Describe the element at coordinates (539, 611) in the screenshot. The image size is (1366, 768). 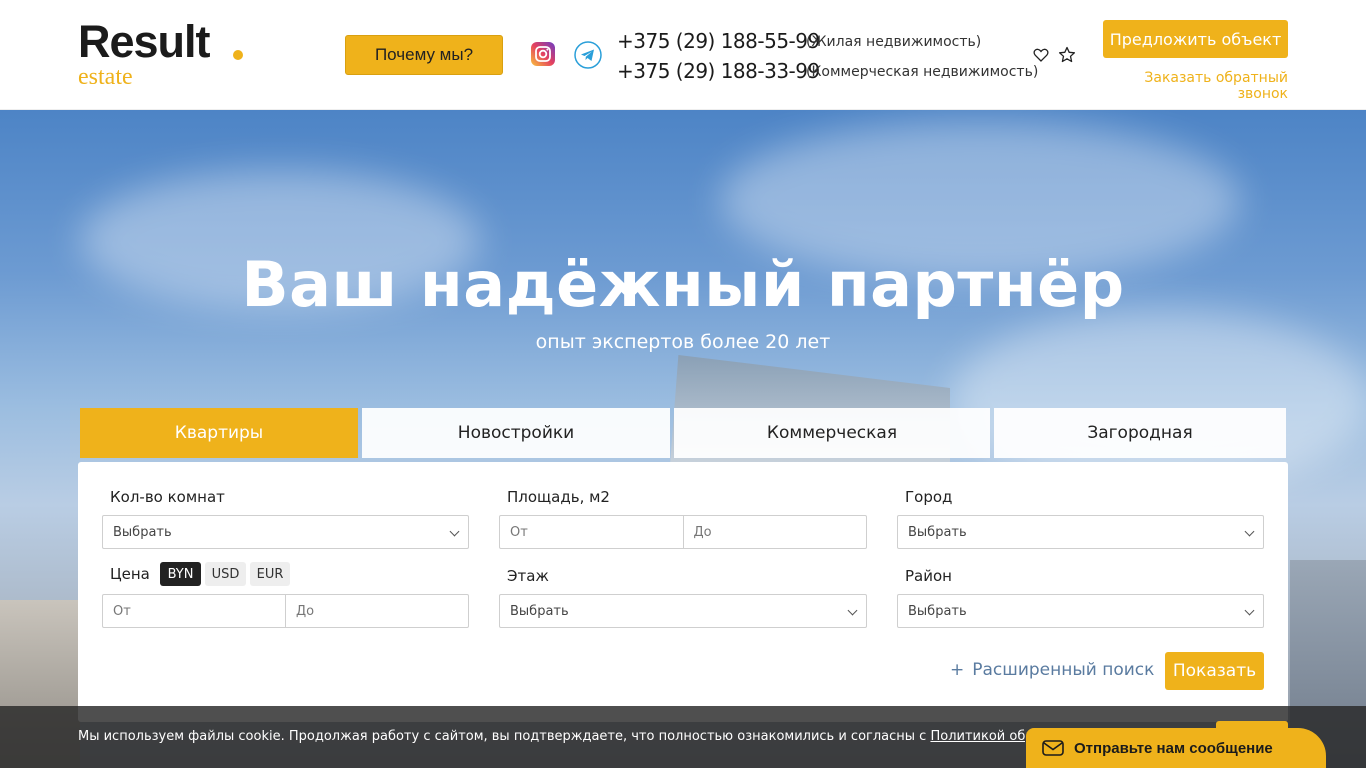
I see `floor-select-value: Выбрать` at that location.